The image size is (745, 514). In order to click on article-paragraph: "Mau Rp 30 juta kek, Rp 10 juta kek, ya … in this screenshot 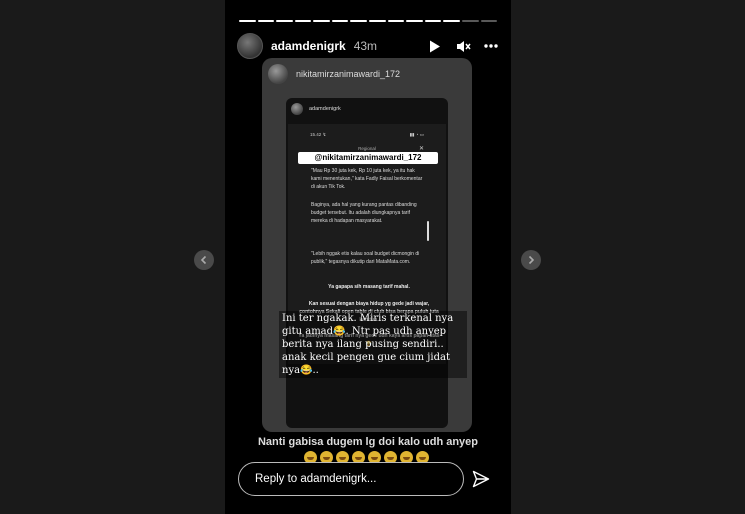, I will do `click(367, 179)`.